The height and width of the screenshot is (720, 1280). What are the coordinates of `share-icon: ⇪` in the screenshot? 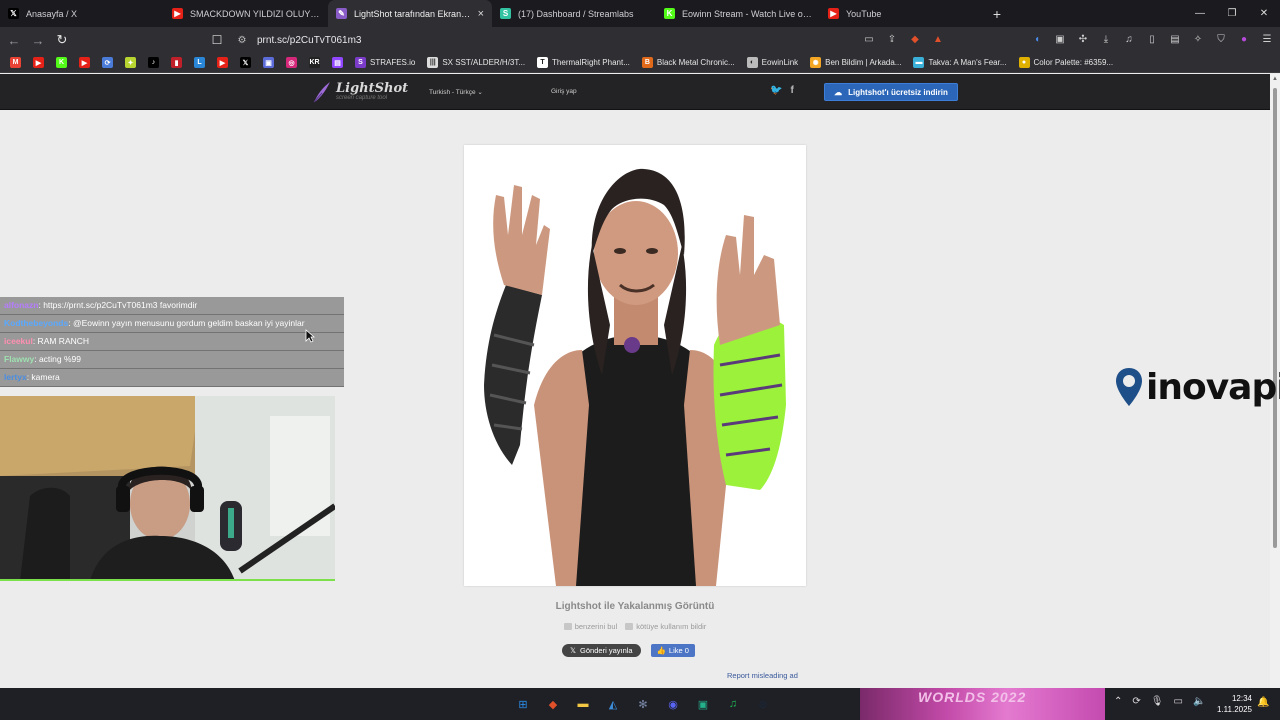 It's located at (892, 39).